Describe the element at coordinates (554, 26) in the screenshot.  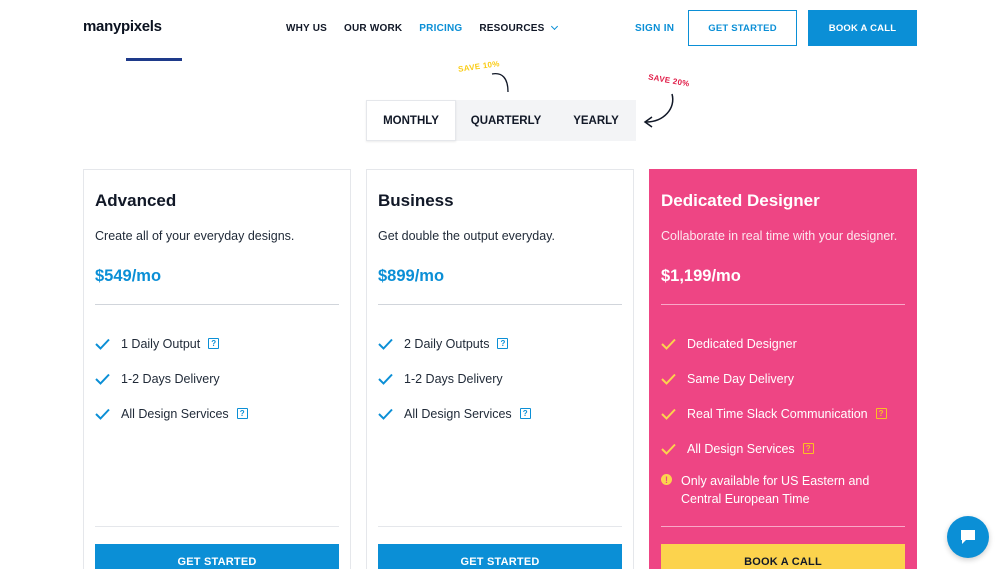
I see `chevron-down-icon` at that location.